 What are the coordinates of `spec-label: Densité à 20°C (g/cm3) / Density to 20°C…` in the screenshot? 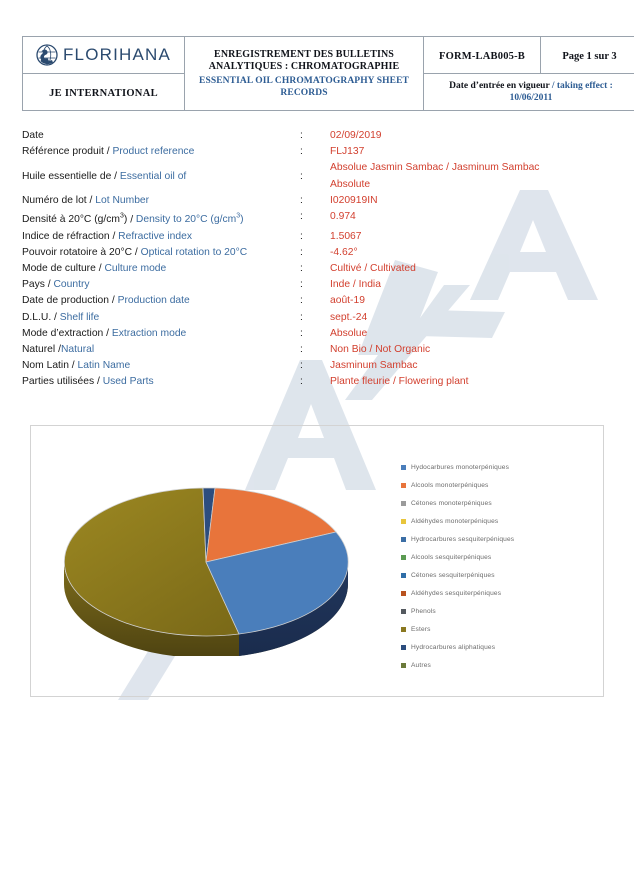 It's located at (161, 219).